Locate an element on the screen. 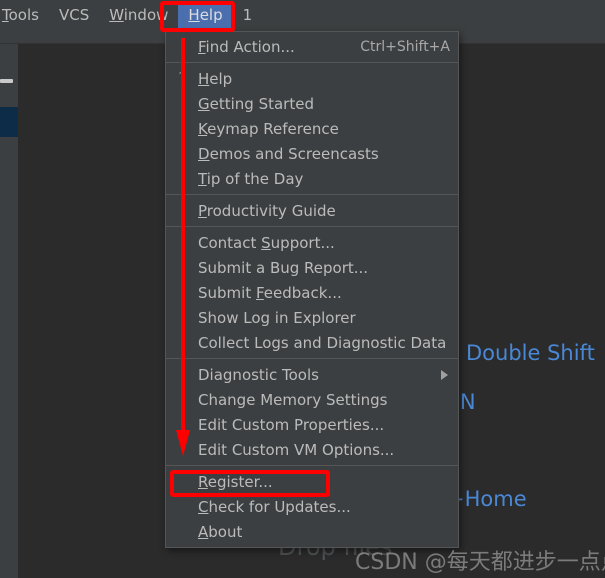 Image resolution: width=605 pixels, height=578 pixels. menu-item-keymap-reference: Keymap Reference is located at coordinates (312, 128).